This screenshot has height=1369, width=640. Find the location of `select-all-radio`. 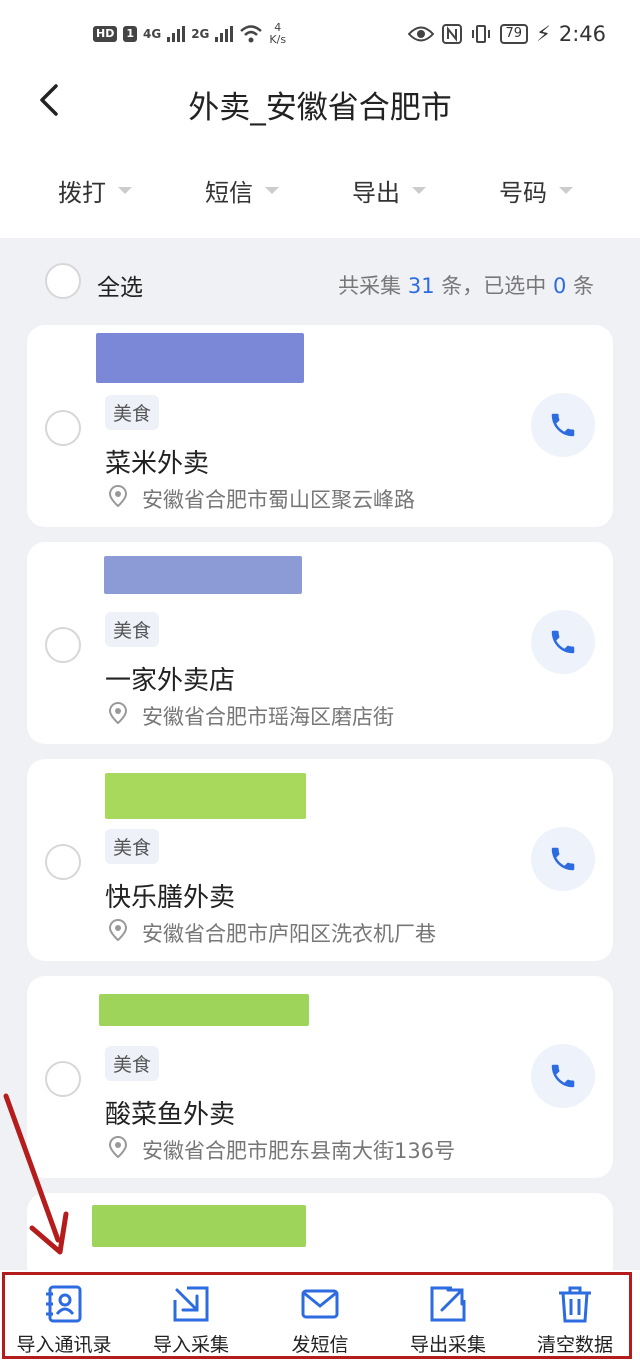

select-all-radio is located at coordinates (63, 281).